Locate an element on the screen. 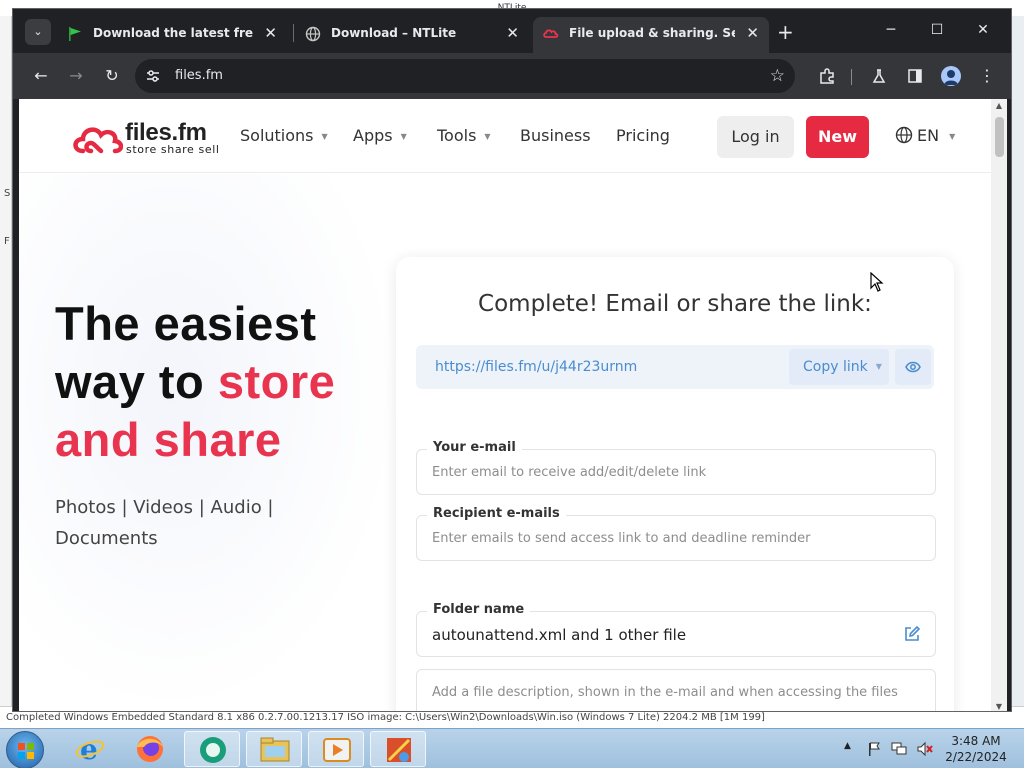  taskbar-clock: 3:48 AM 2/22/2024 is located at coordinates (976, 749).